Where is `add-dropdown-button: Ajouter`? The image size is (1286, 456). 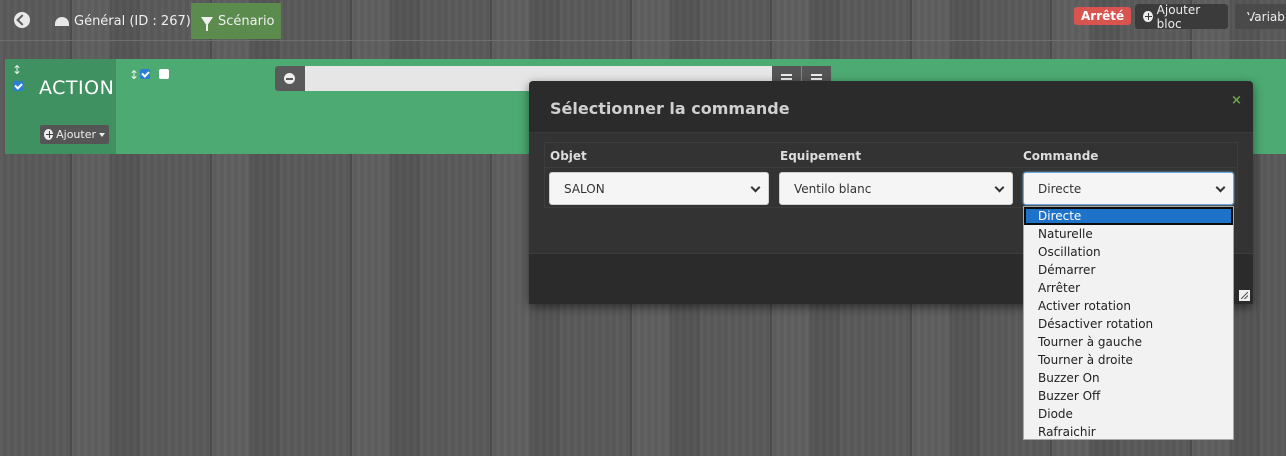 add-dropdown-button: Ajouter is located at coordinates (74, 134).